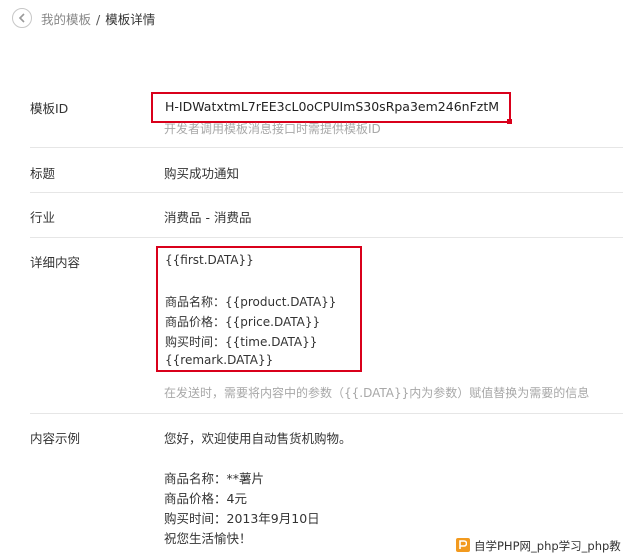 Image resolution: width=623 pixels, height=560 pixels. Describe the element at coordinates (258, 438) in the screenshot. I see `sample-line: 您好，欢迎使用自动售货机购物。` at that location.